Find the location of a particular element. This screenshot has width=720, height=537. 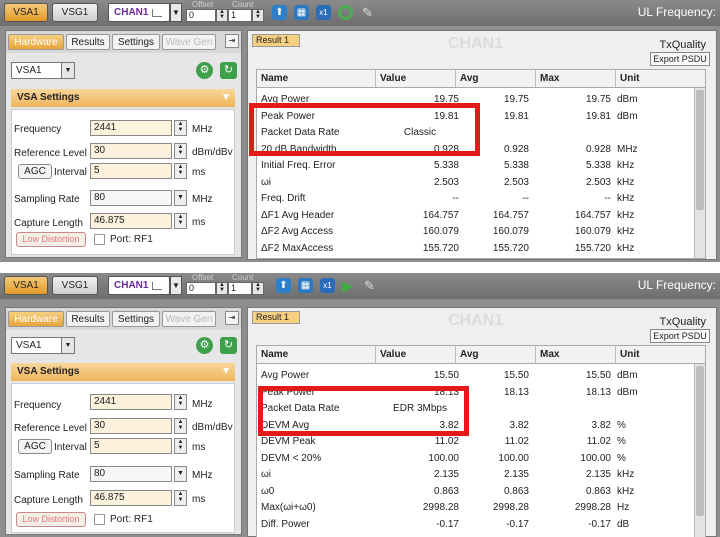

table-row: Avg Power 15.50 15.50 15.50 dBm is located at coordinates (475, 376).